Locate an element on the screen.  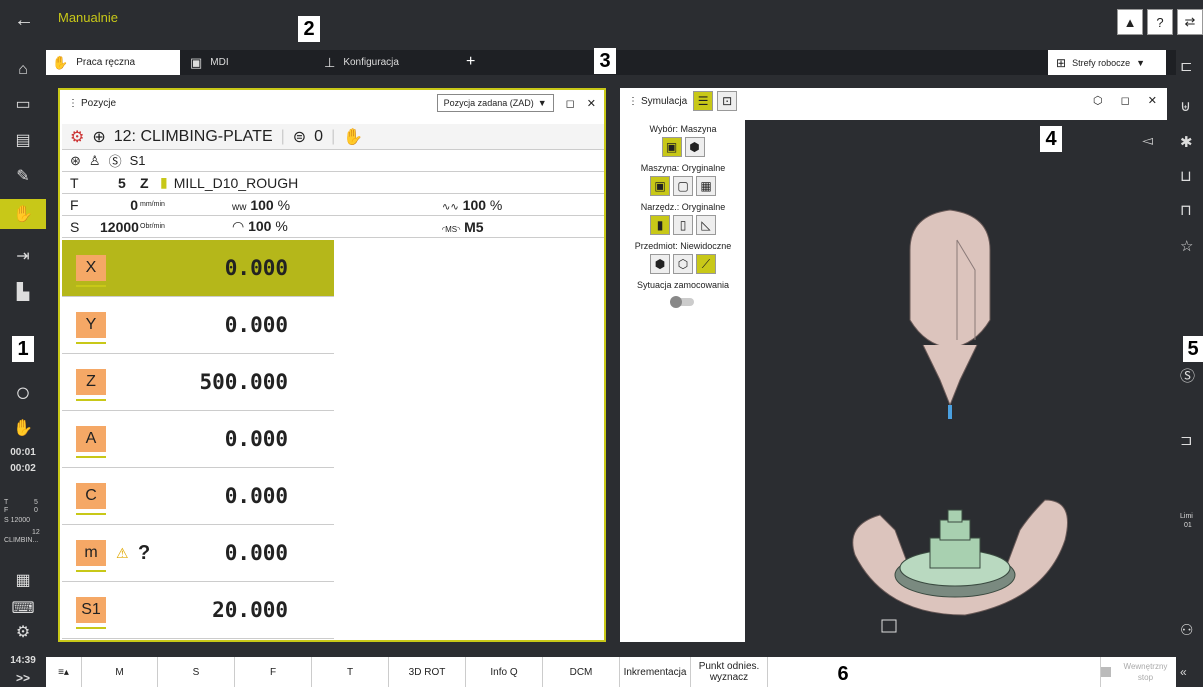
time-1: 00:01 is located at coordinates (23, 452).